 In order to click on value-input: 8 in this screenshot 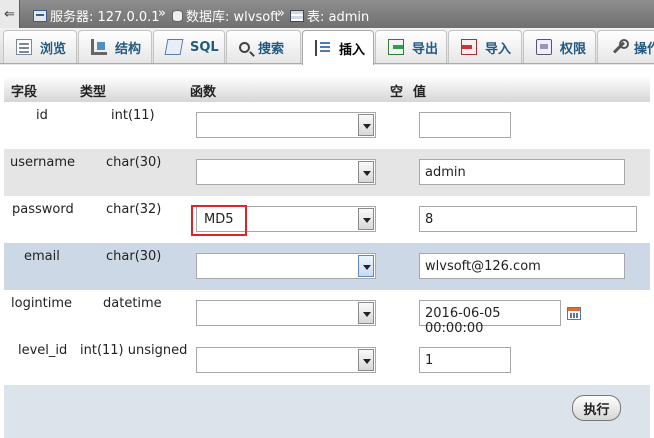, I will do `click(528, 219)`.